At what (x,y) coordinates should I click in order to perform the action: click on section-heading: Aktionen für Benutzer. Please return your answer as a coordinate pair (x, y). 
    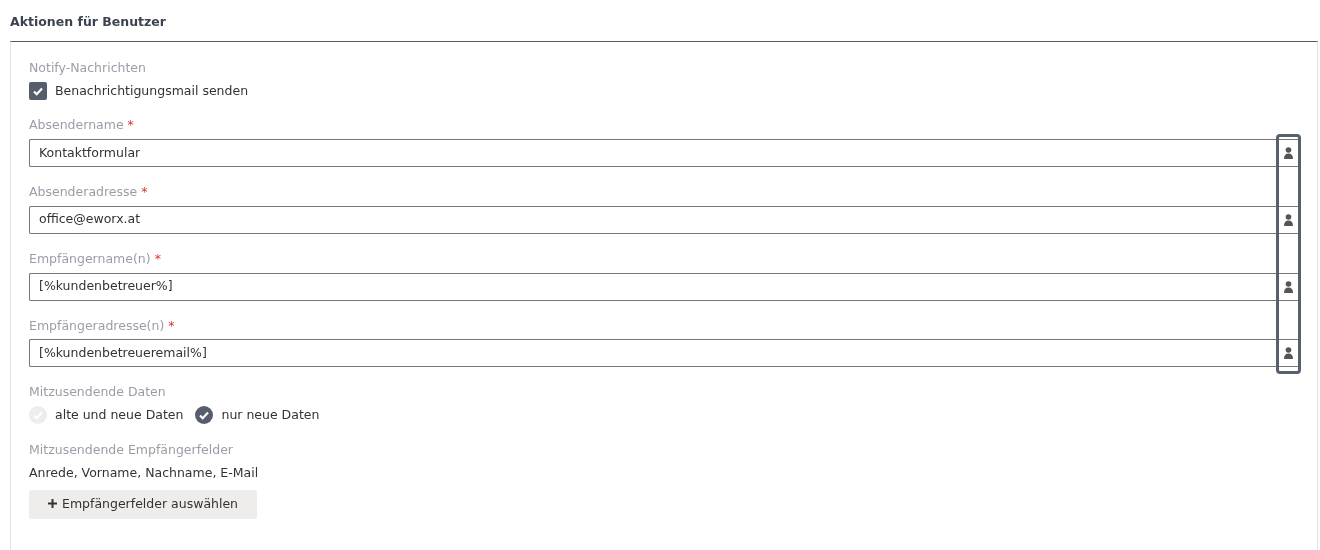
    Looking at the image, I should click on (88, 22).